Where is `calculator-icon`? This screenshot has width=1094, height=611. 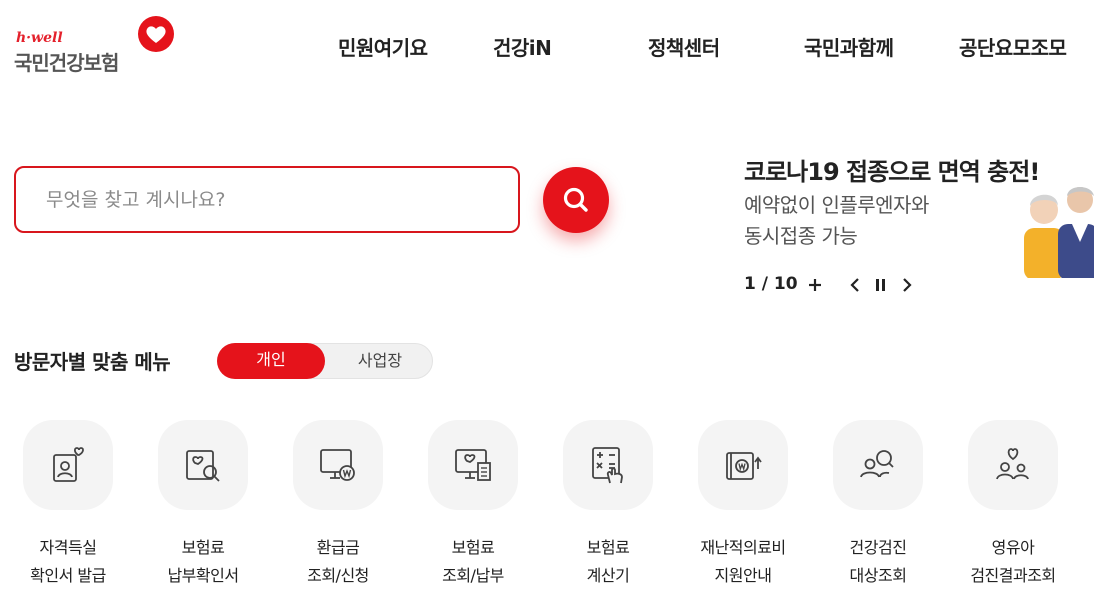
calculator-icon is located at coordinates (607, 465).